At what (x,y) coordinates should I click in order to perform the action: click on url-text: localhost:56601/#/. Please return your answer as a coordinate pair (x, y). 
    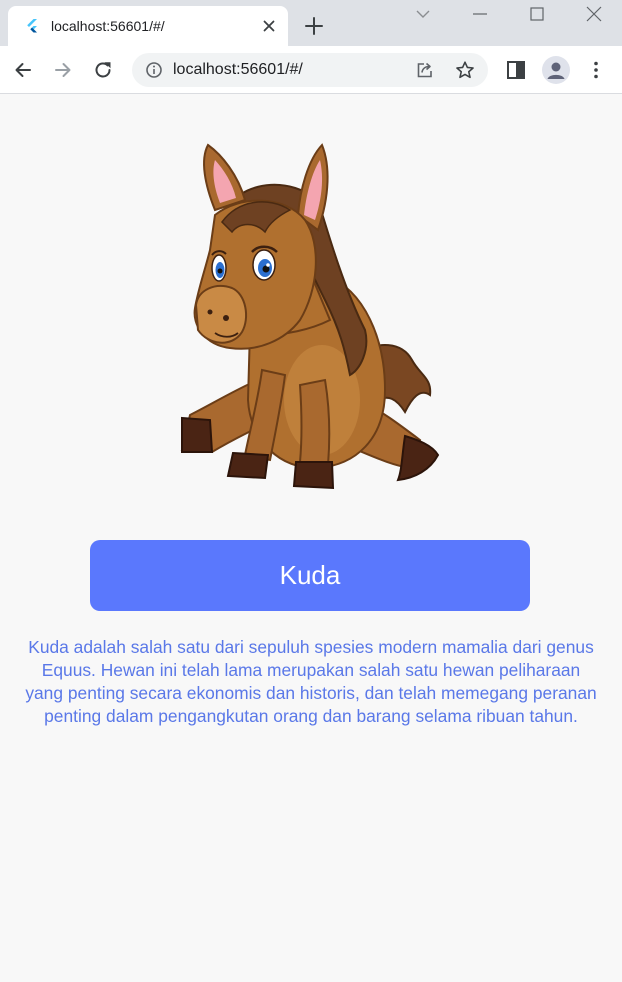
    Looking at the image, I should click on (238, 70).